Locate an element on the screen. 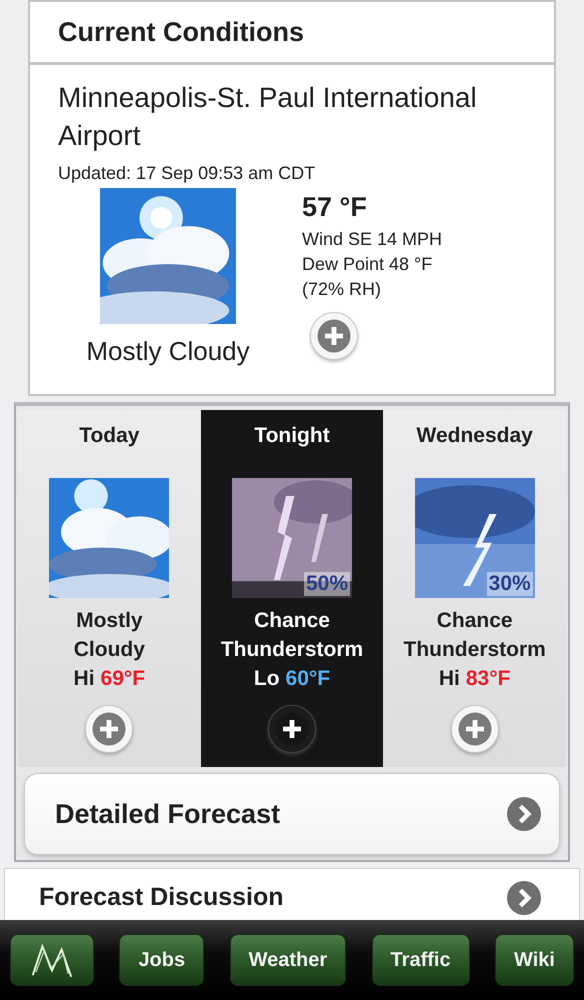 Image resolution: width=584 pixels, height=1000 pixels. period-name: Wednesday is located at coordinates (474, 436).